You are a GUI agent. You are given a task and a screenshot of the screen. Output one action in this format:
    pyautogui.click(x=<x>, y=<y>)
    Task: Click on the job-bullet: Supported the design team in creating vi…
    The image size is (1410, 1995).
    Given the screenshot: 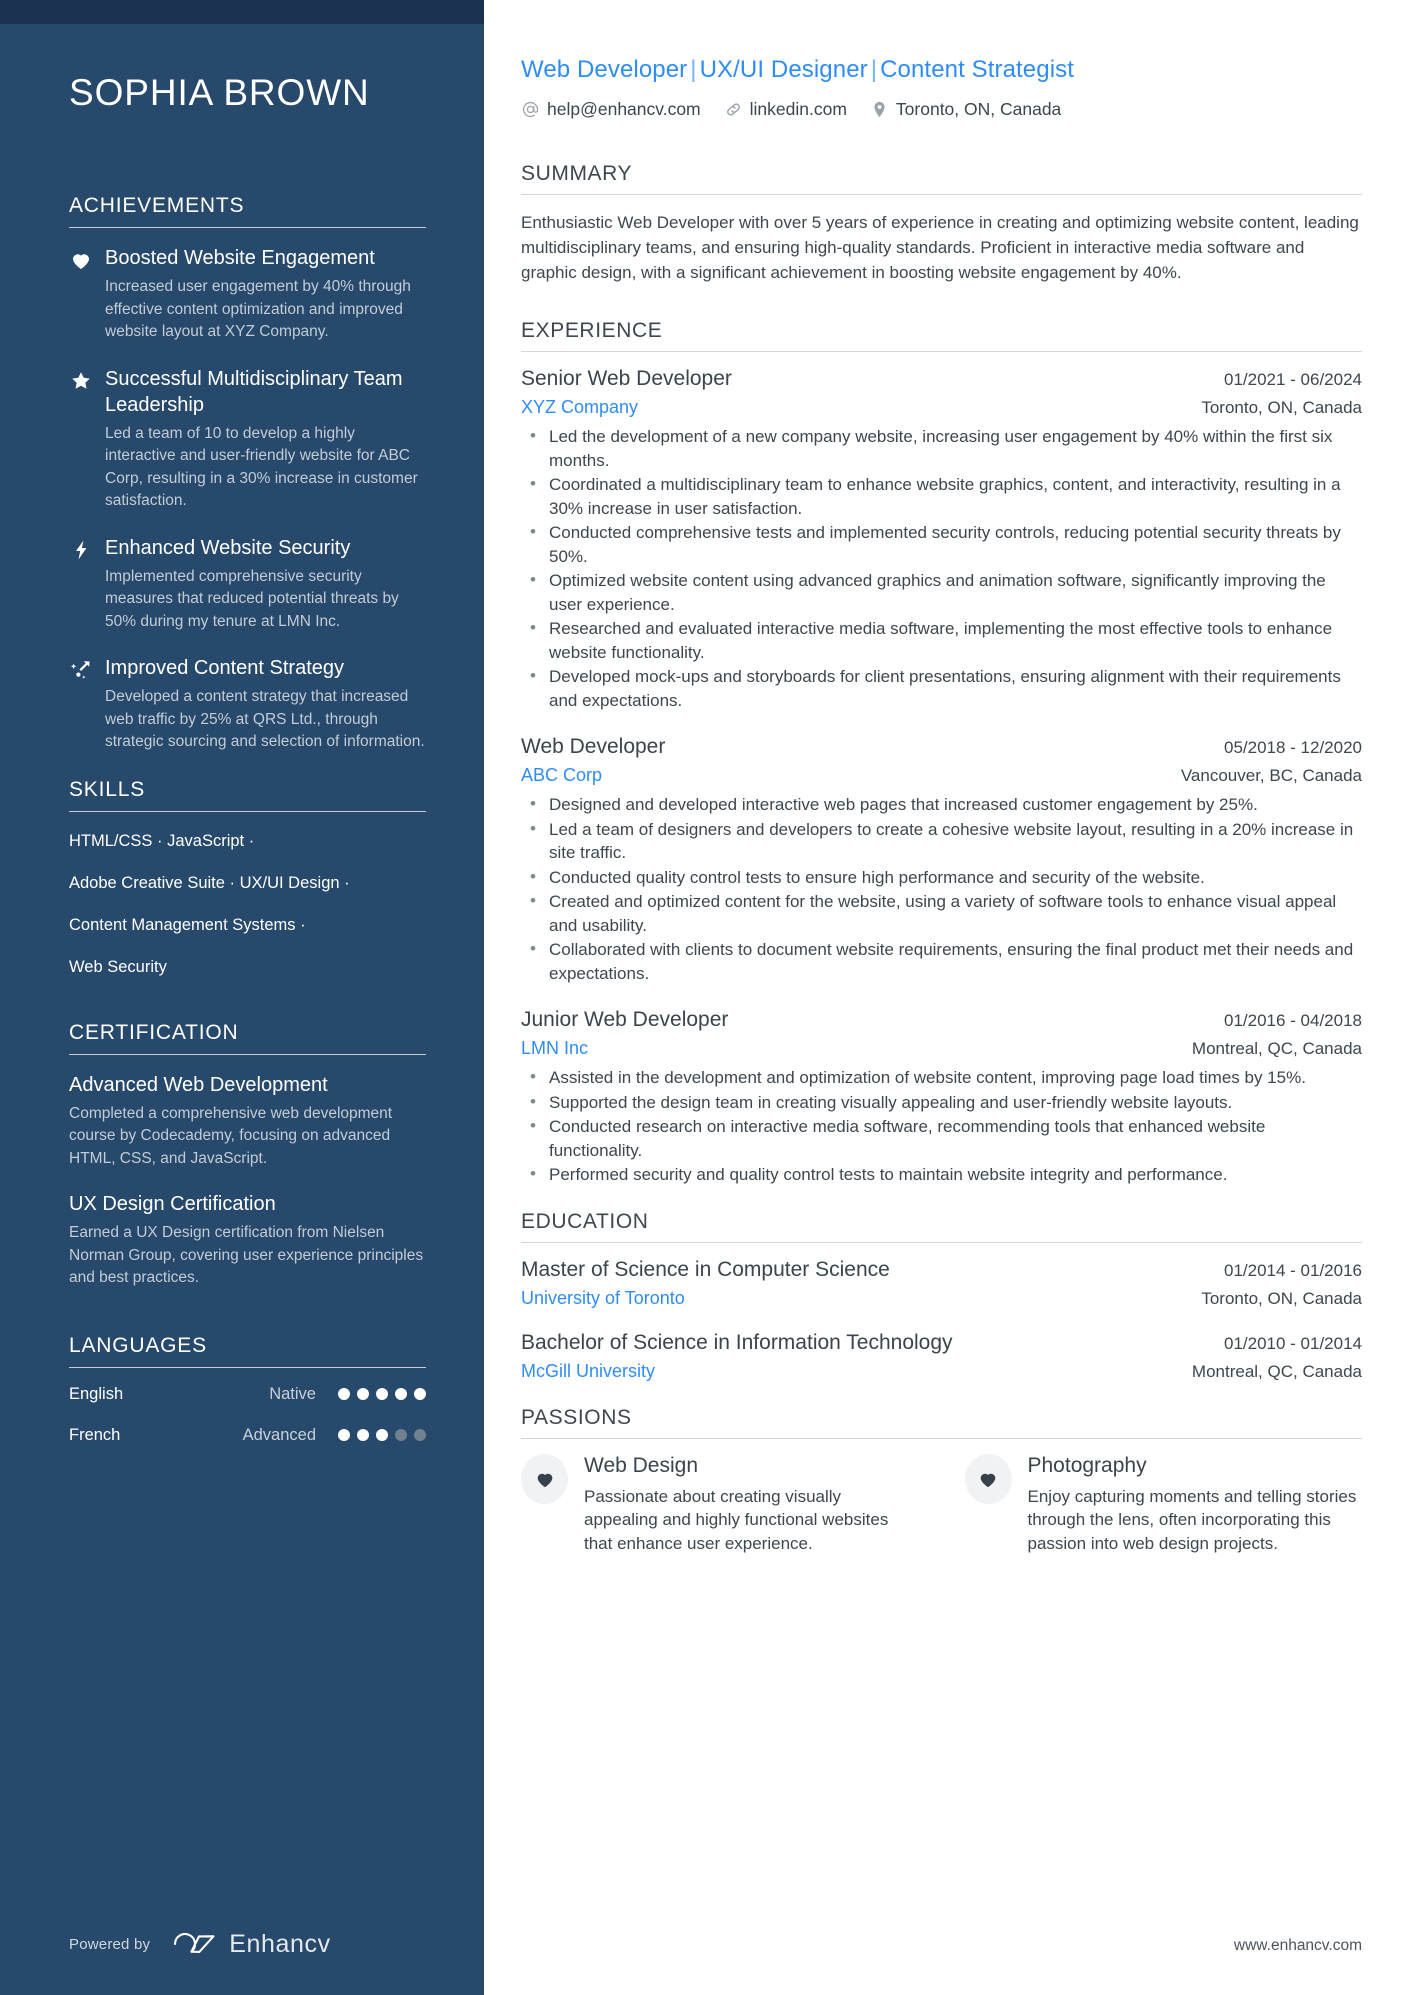 What is the action you would take?
    pyautogui.click(x=941, y=1102)
    